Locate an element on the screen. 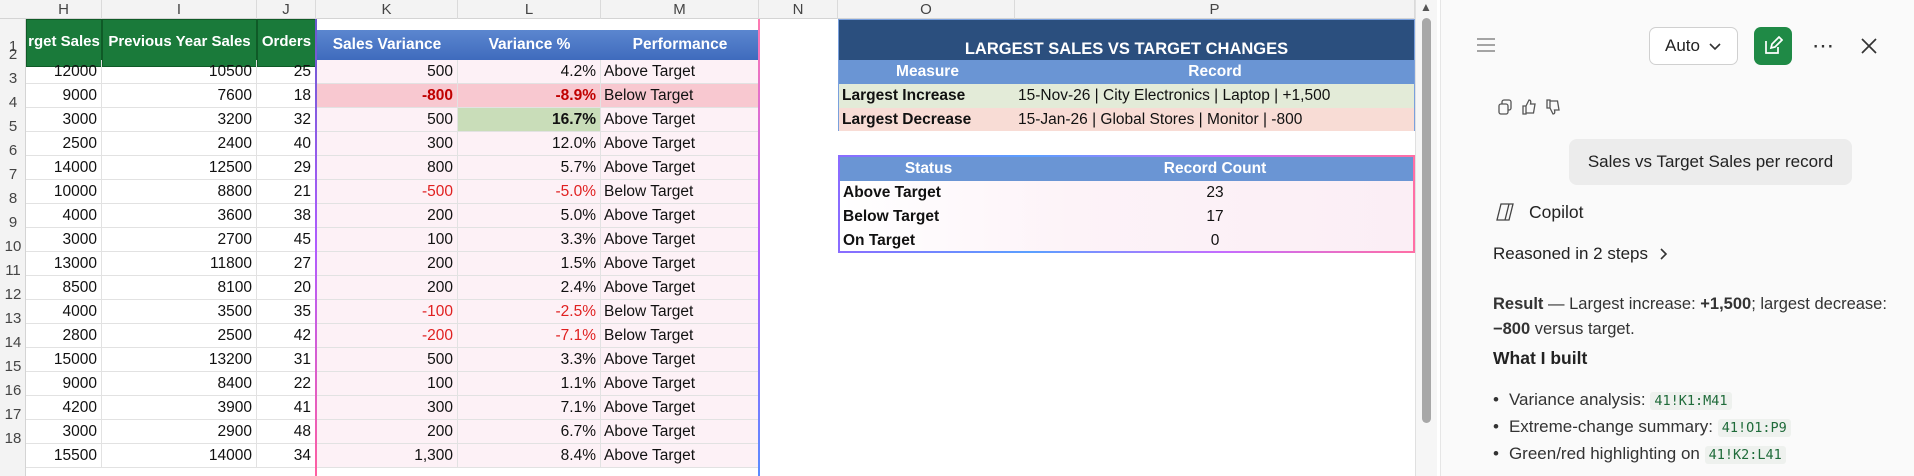 The image size is (1914, 476). table-cell-j: 38 is located at coordinates (286, 216).